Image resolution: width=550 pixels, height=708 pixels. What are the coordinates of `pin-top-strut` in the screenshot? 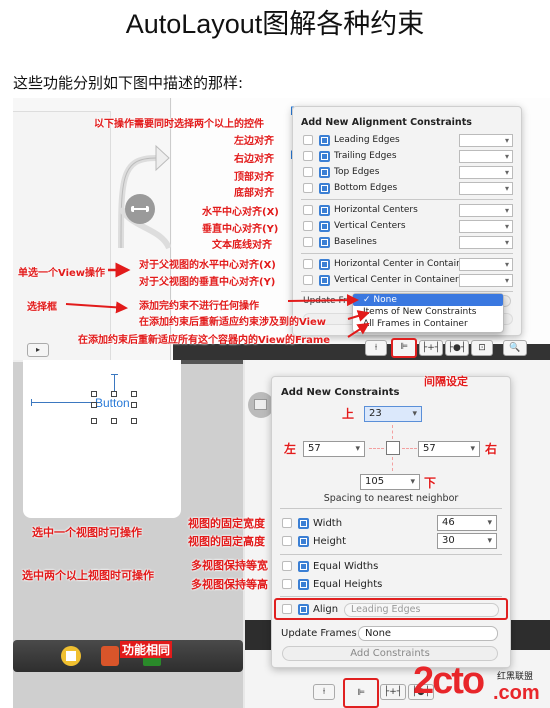 It's located at (392, 432).